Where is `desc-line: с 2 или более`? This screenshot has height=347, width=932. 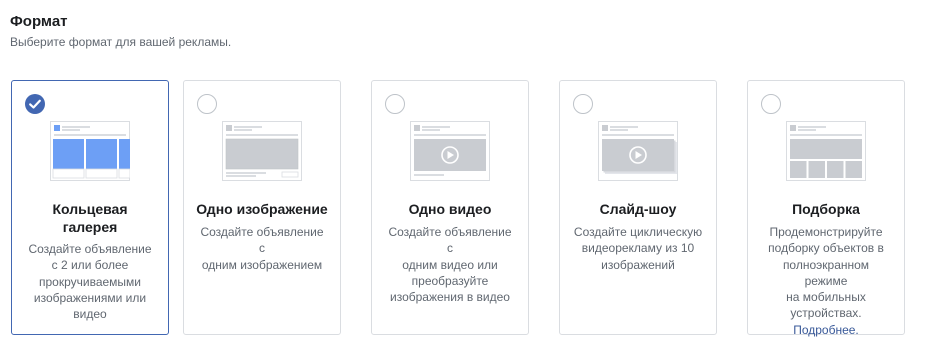
desc-line: с 2 или более is located at coordinates (90, 265).